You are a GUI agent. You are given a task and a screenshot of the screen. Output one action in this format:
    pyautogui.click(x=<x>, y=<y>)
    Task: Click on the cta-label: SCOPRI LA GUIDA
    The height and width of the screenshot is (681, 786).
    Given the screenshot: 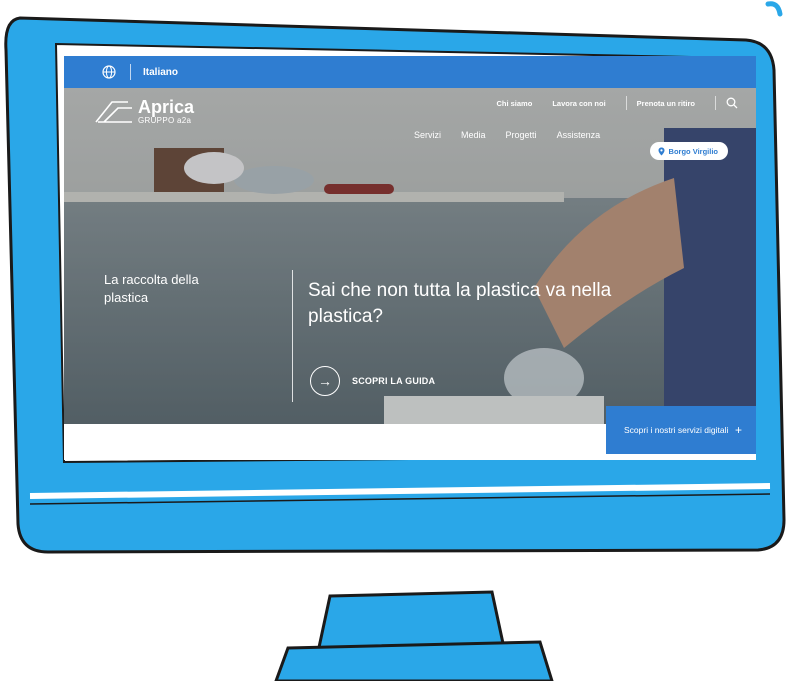 What is the action you would take?
    pyautogui.click(x=394, y=381)
    